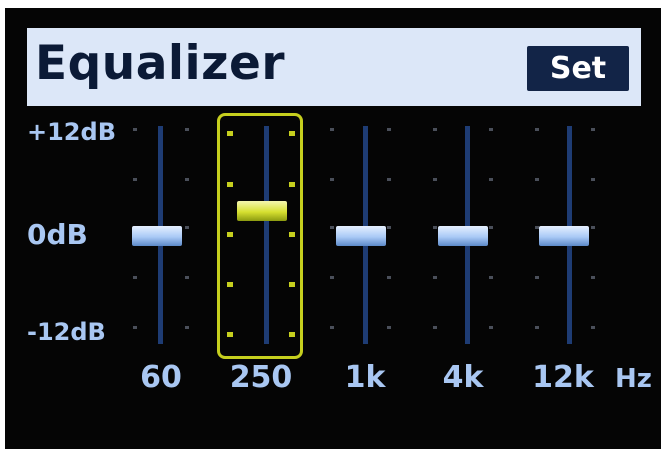 Image resolution: width=667 pixels, height=457 pixels. What do you see at coordinates (160, 63) in the screenshot?
I see `page-title: Equalizer` at bounding box center [160, 63].